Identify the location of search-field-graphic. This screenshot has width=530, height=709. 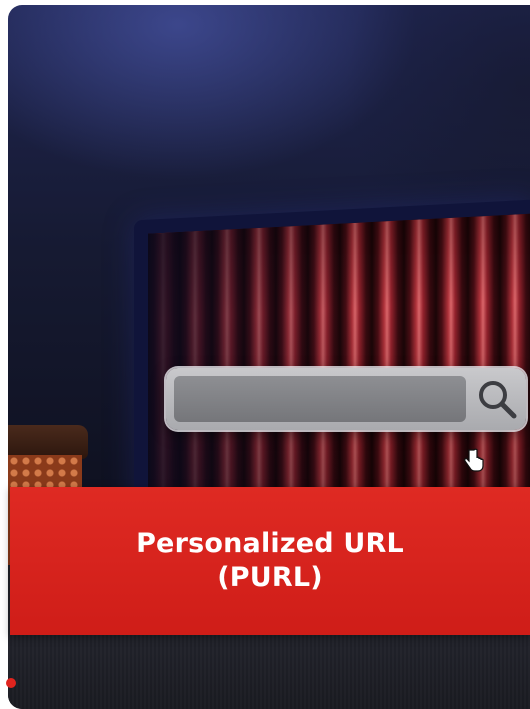
(320, 399).